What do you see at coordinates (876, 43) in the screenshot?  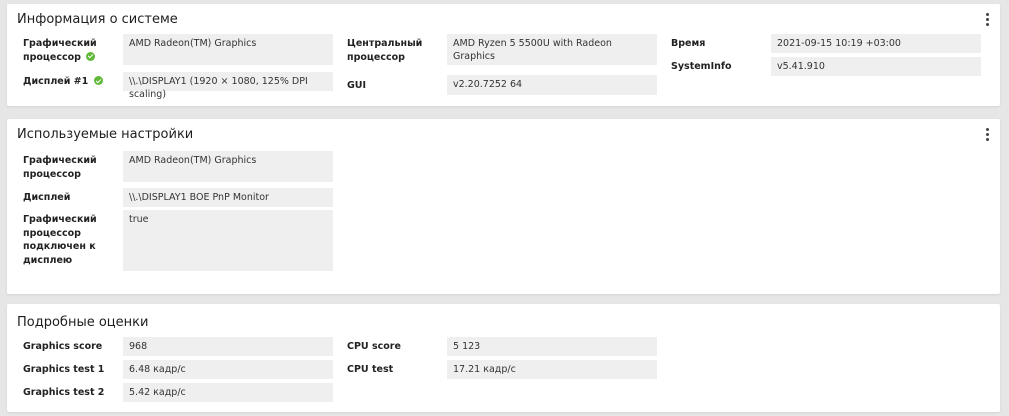 I see `time-value: 2021-09-15 10:19 +03:00` at bounding box center [876, 43].